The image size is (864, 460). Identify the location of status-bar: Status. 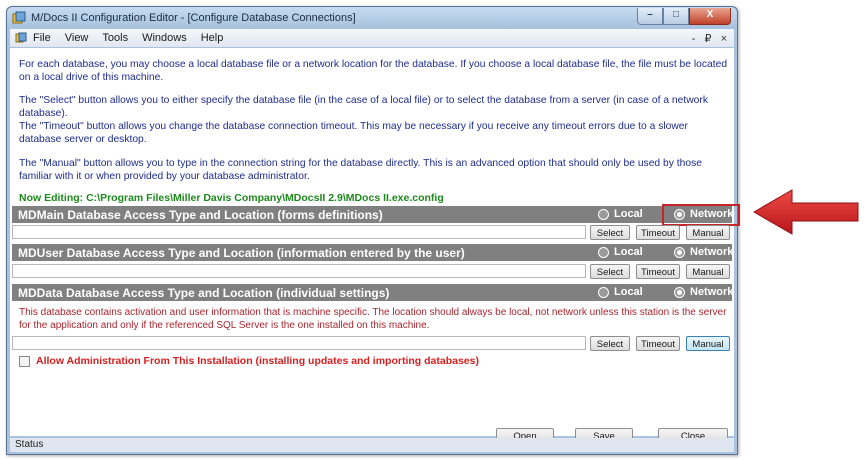
(372, 445).